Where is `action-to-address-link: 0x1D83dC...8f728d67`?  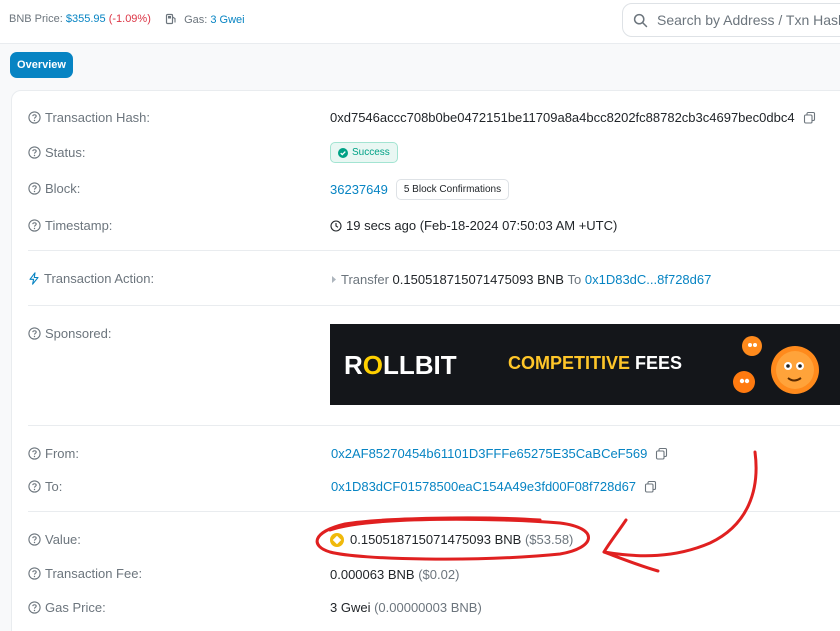
action-to-address-link: 0x1D83dC...8f728d67 is located at coordinates (648, 279).